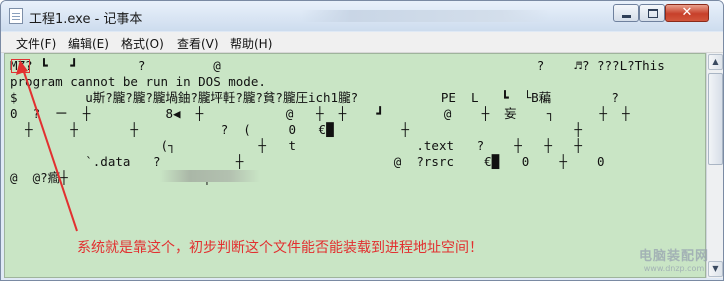  I want to click on close-icon: ✕, so click(687, 12).